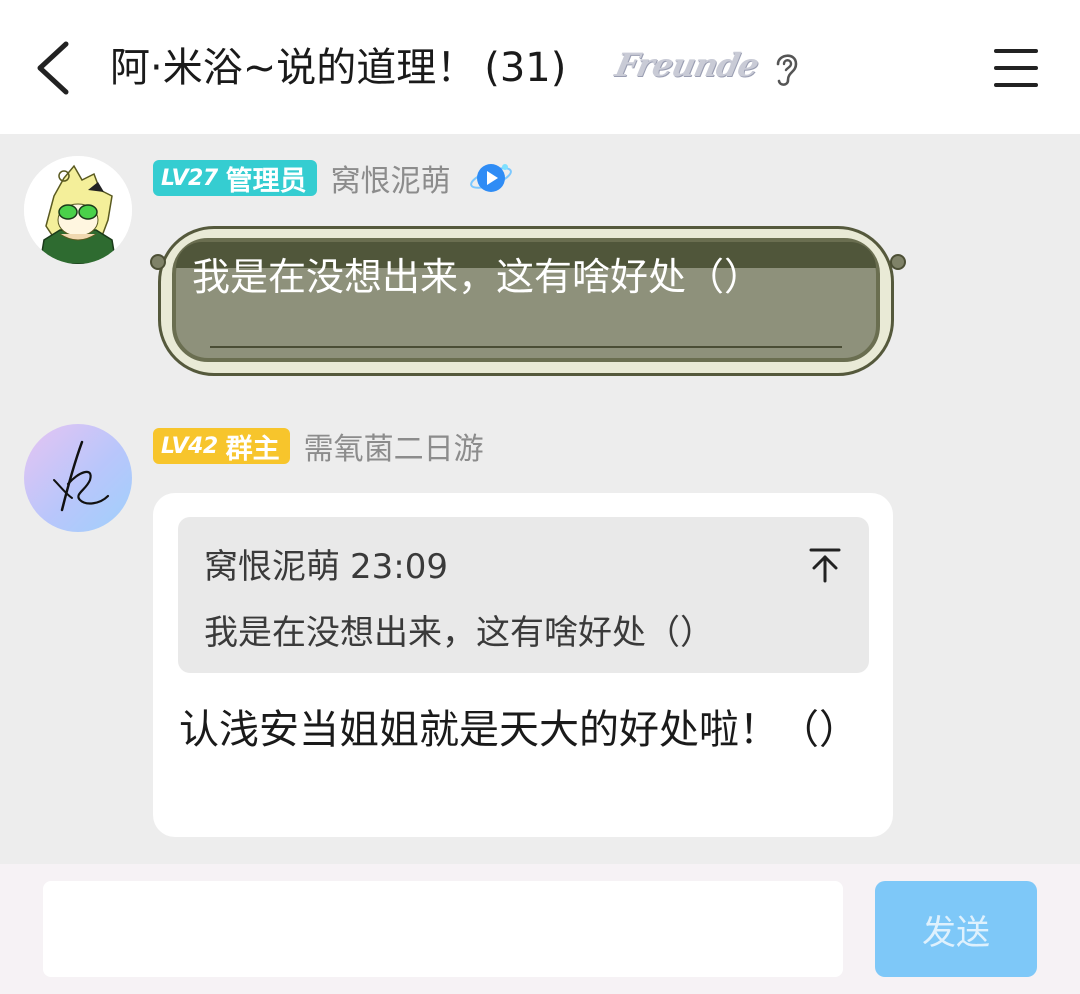 The width and height of the screenshot is (1080, 994). I want to click on group-badge: Freunde, so click(686, 65).